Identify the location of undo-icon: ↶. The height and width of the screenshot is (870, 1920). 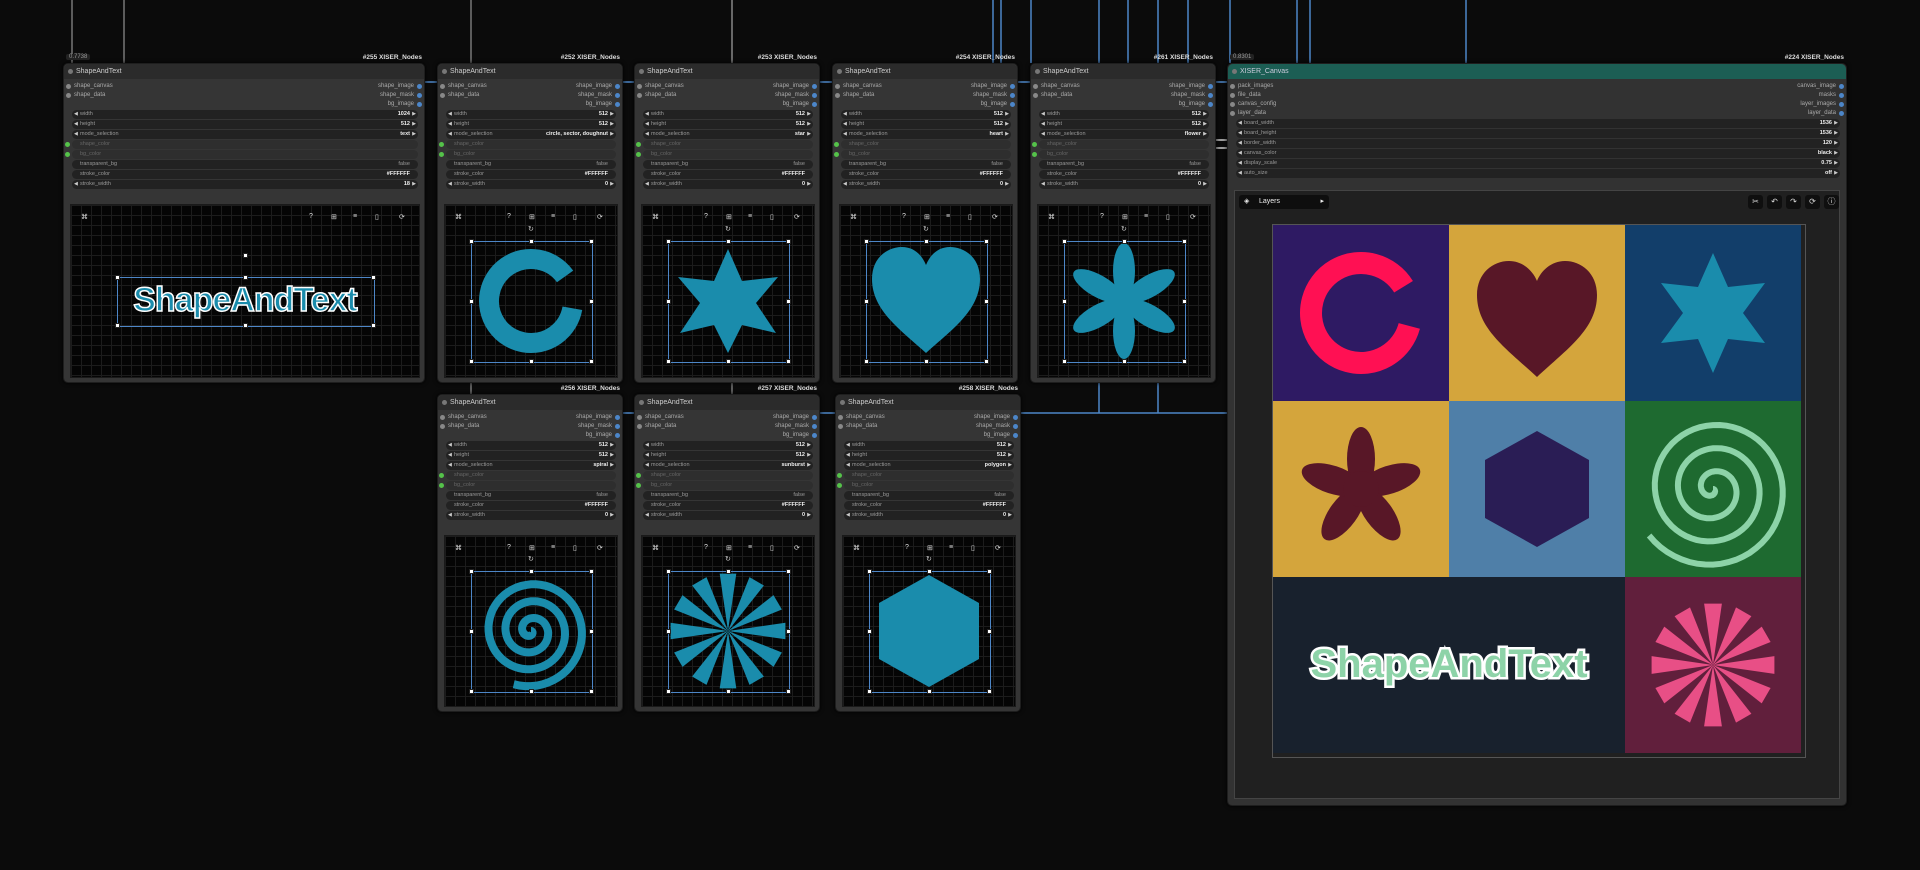
(1774, 202).